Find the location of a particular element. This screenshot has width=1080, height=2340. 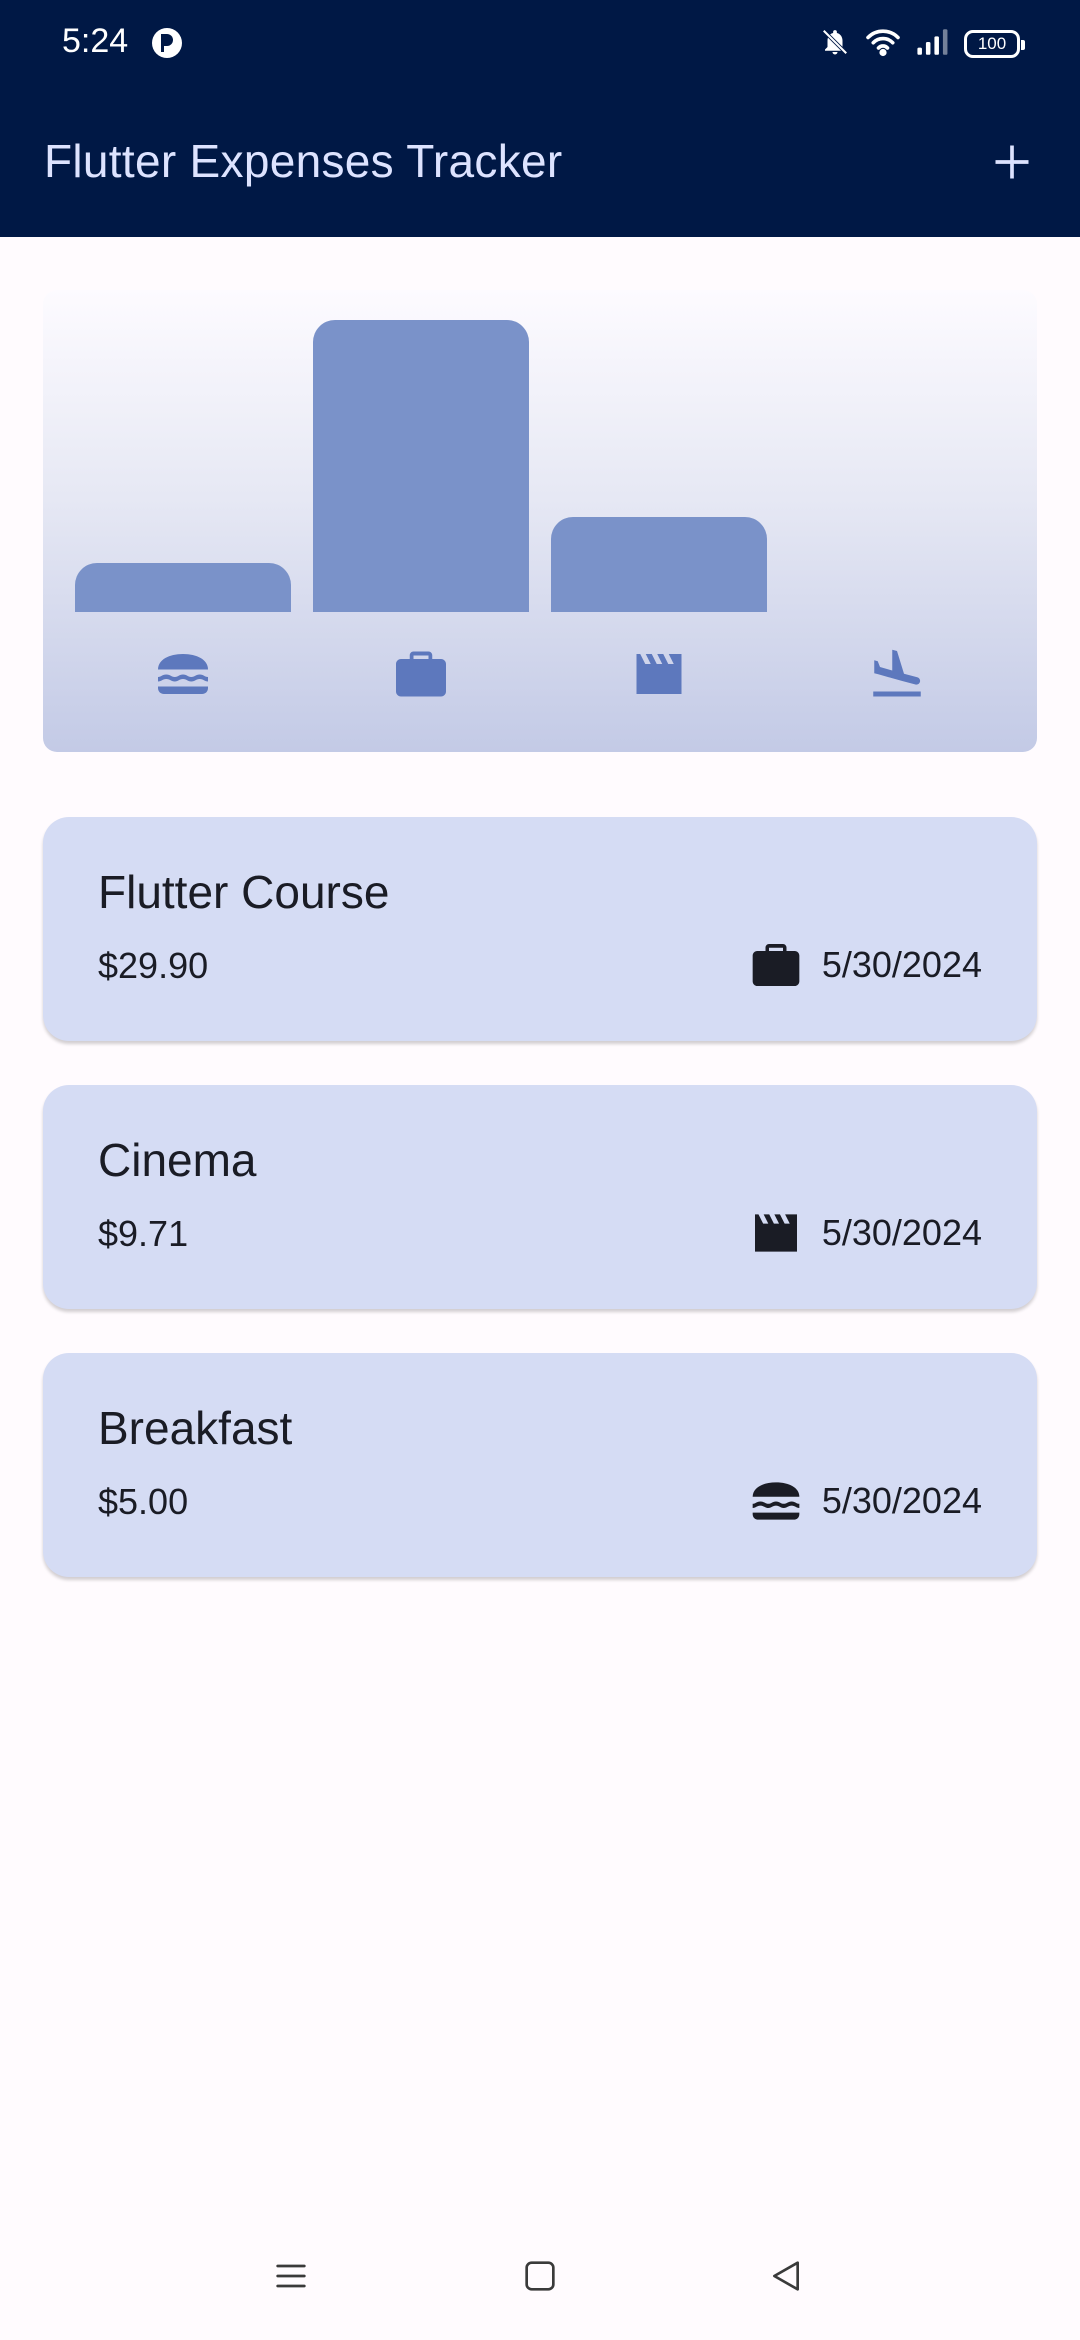

chart-category-icons is located at coordinates (540, 674).